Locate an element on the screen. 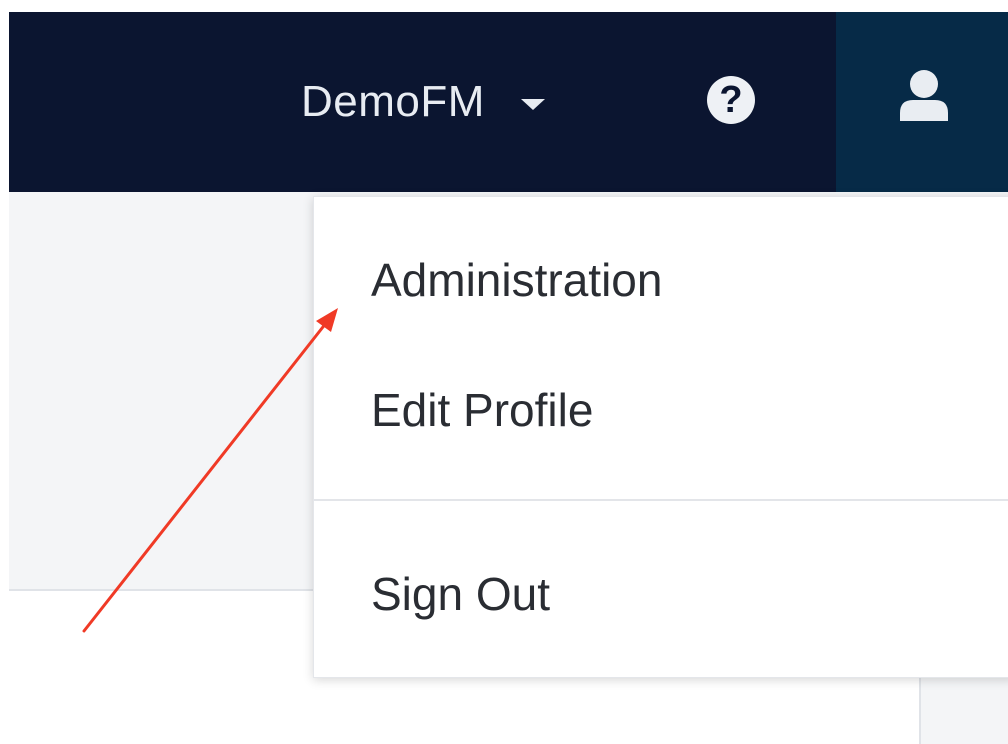 The height and width of the screenshot is (744, 1008). org-switcher: DemoFM is located at coordinates (423, 102).